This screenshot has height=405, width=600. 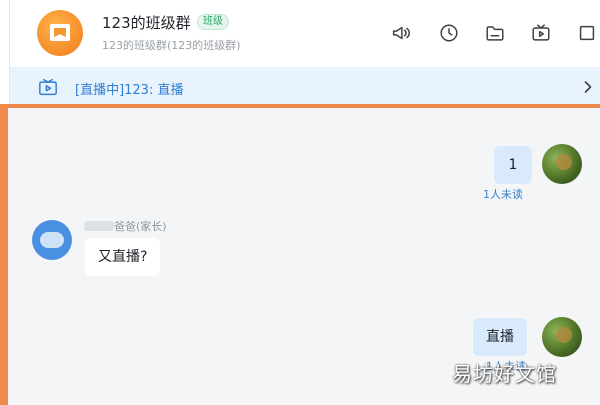 What do you see at coordinates (503, 194) in the screenshot?
I see `read-status: 1人未读` at bounding box center [503, 194].